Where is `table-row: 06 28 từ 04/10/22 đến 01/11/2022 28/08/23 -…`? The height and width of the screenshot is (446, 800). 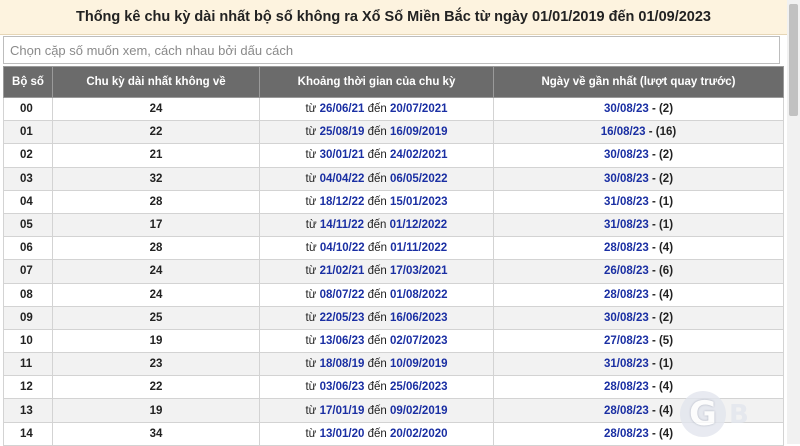 table-row: 06 28 từ 04/10/22 đến 01/11/2022 28/08/23 -… is located at coordinates (393, 248).